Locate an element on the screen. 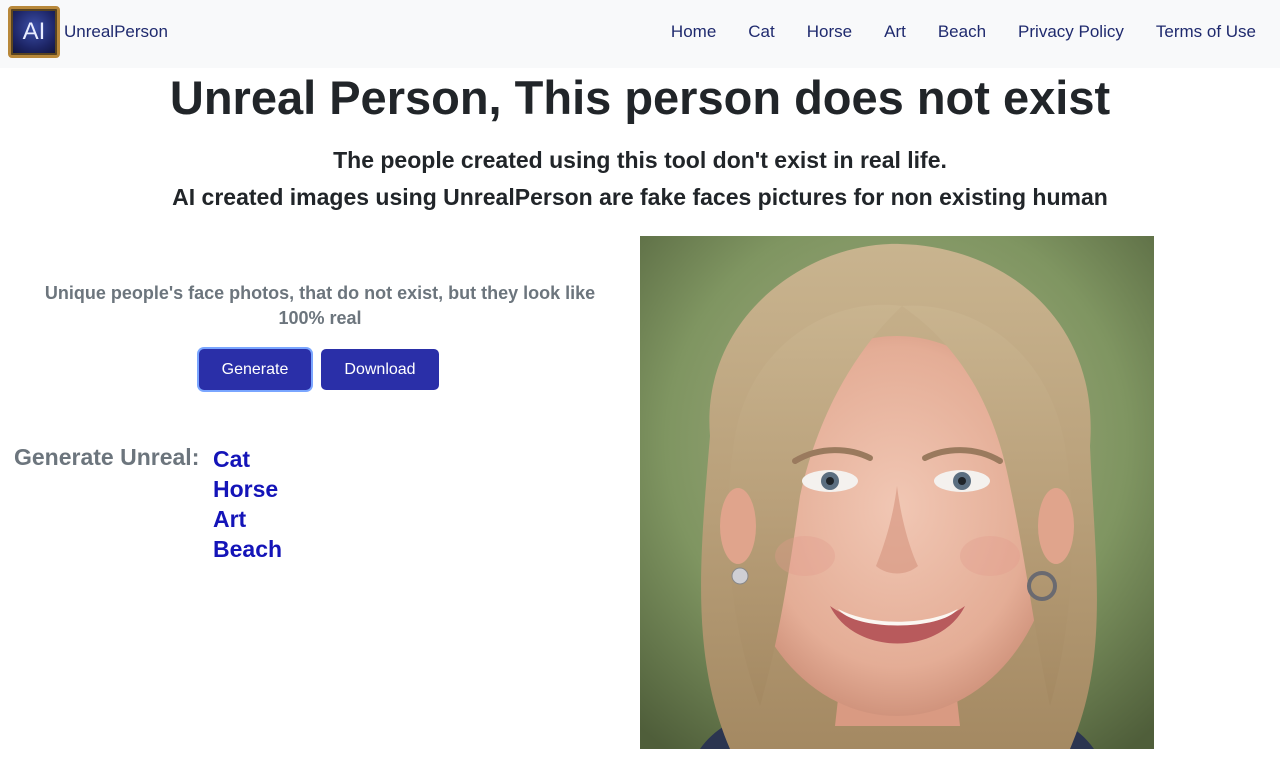 The image size is (1280, 764). nav-link-home: Home is located at coordinates (693, 32).